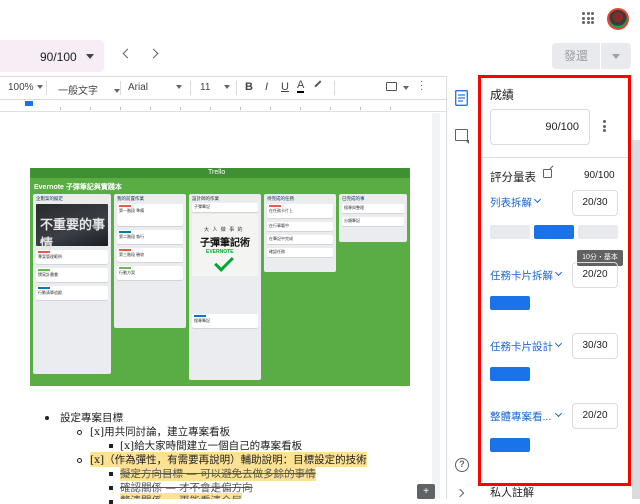  Describe the element at coordinates (91, 417) in the screenshot. I see `list-item: 設定專案目標` at that location.